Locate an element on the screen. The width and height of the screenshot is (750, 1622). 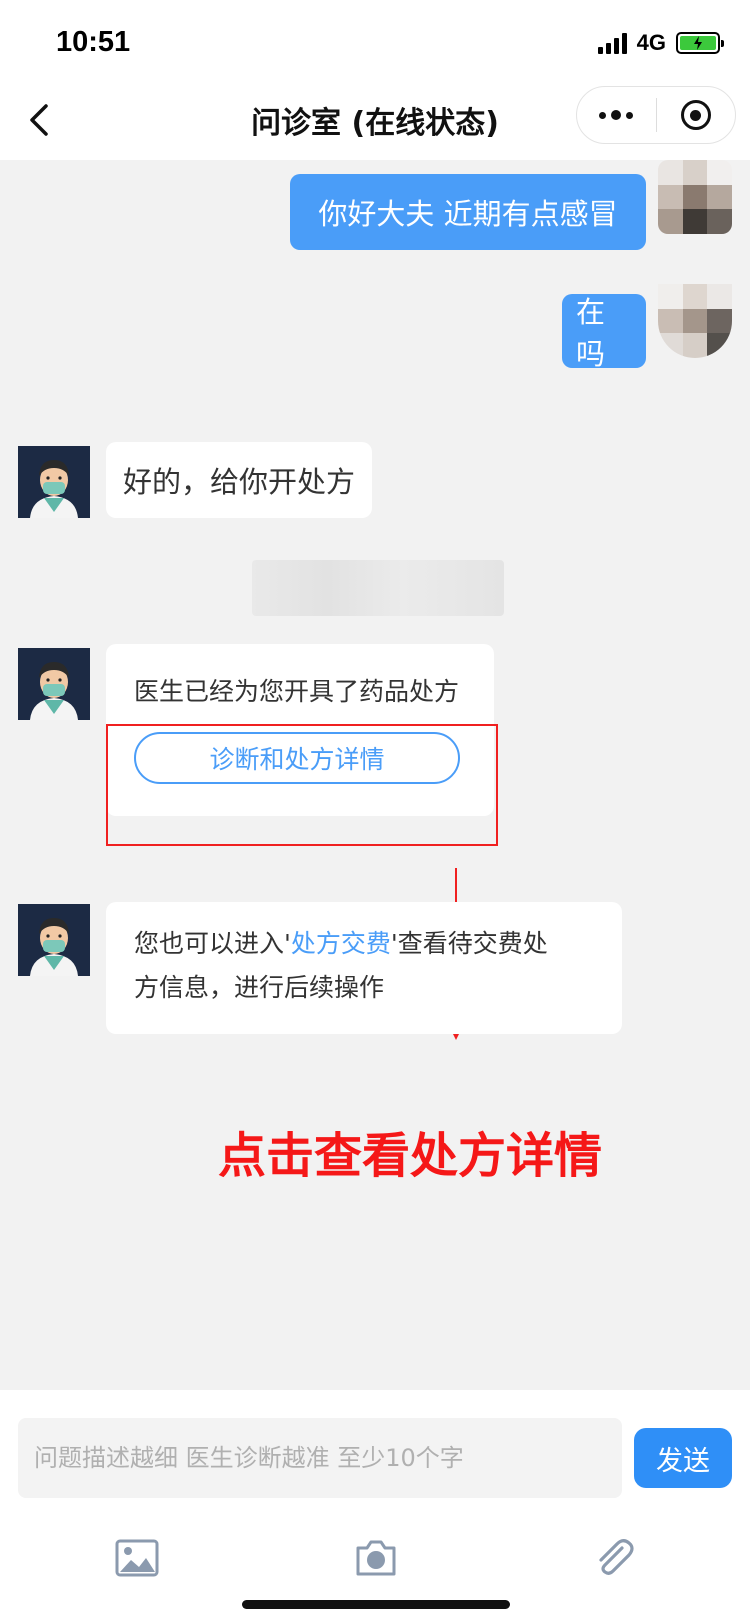
status-time: 10:51 is located at coordinates (93, 42).